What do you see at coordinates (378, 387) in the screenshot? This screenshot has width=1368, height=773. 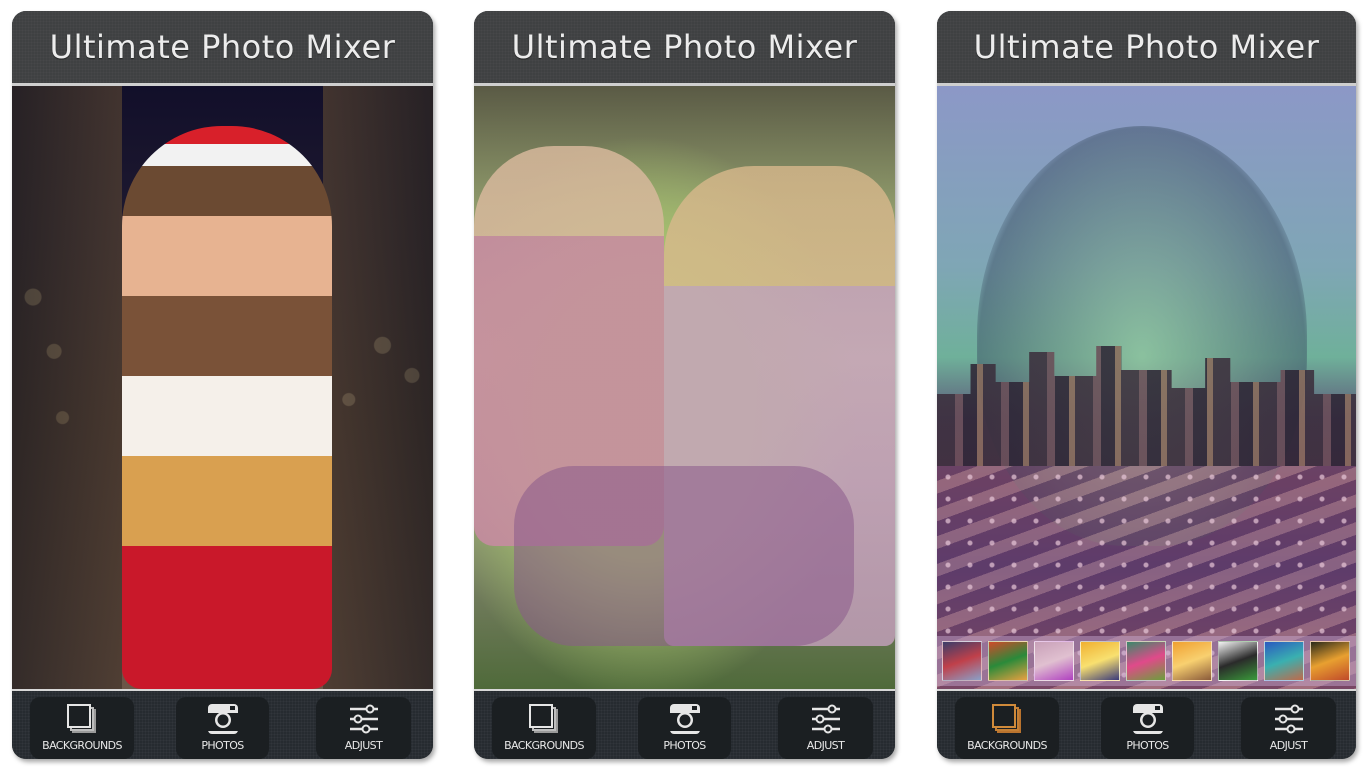 I see `building-right` at bounding box center [378, 387].